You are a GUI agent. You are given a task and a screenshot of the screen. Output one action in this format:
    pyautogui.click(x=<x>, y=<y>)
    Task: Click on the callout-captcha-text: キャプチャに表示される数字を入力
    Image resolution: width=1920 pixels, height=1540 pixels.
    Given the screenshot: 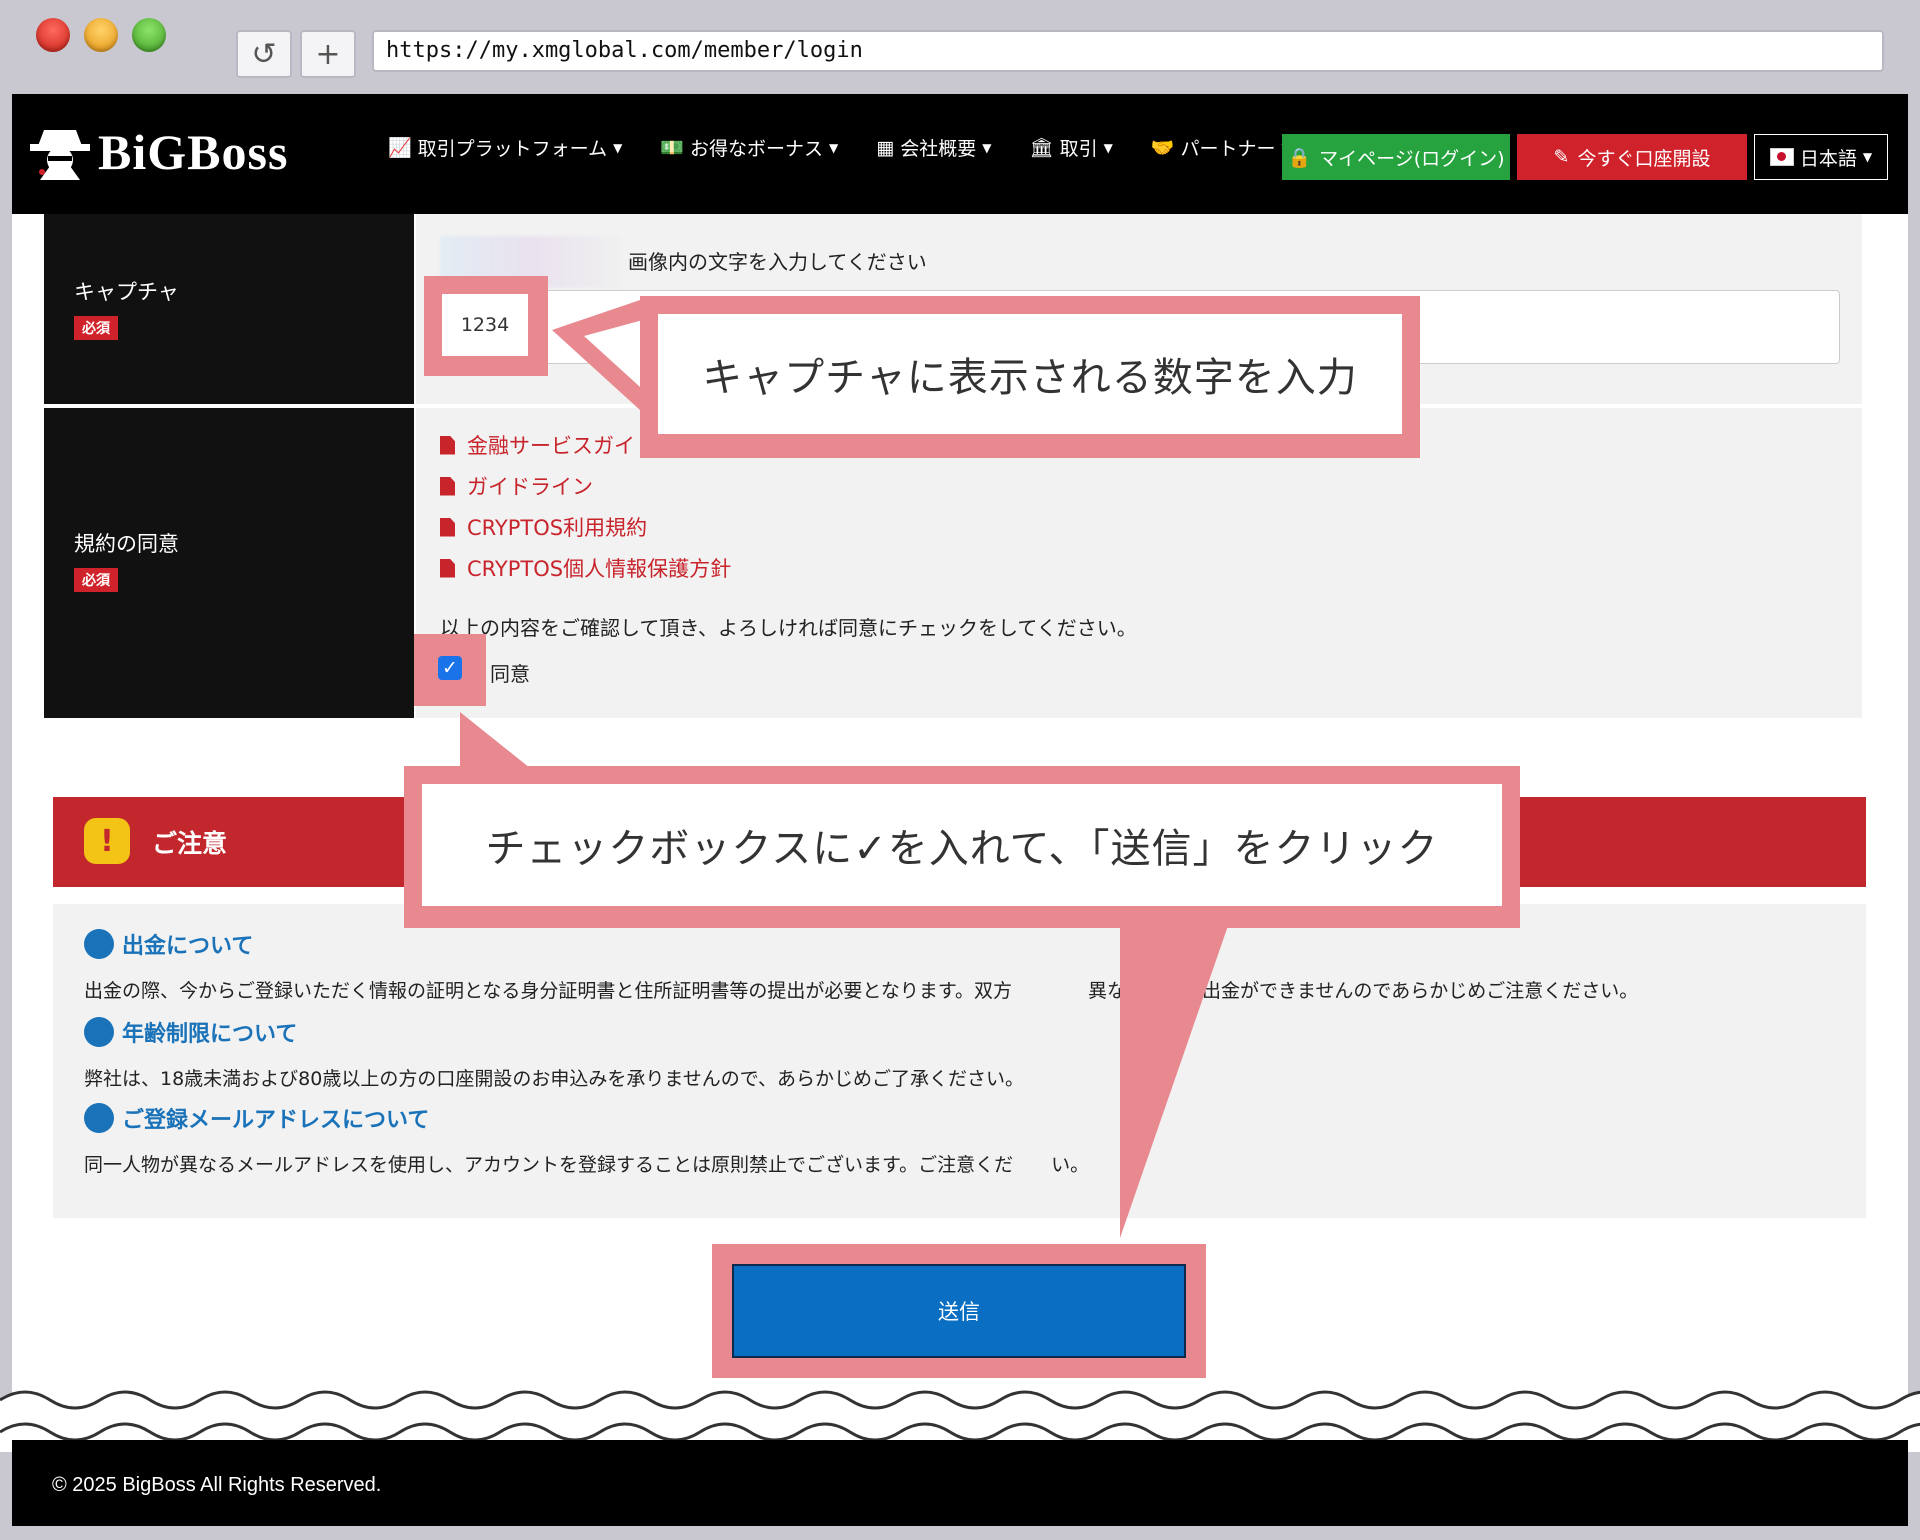 What is the action you would take?
    pyautogui.click(x=1030, y=374)
    